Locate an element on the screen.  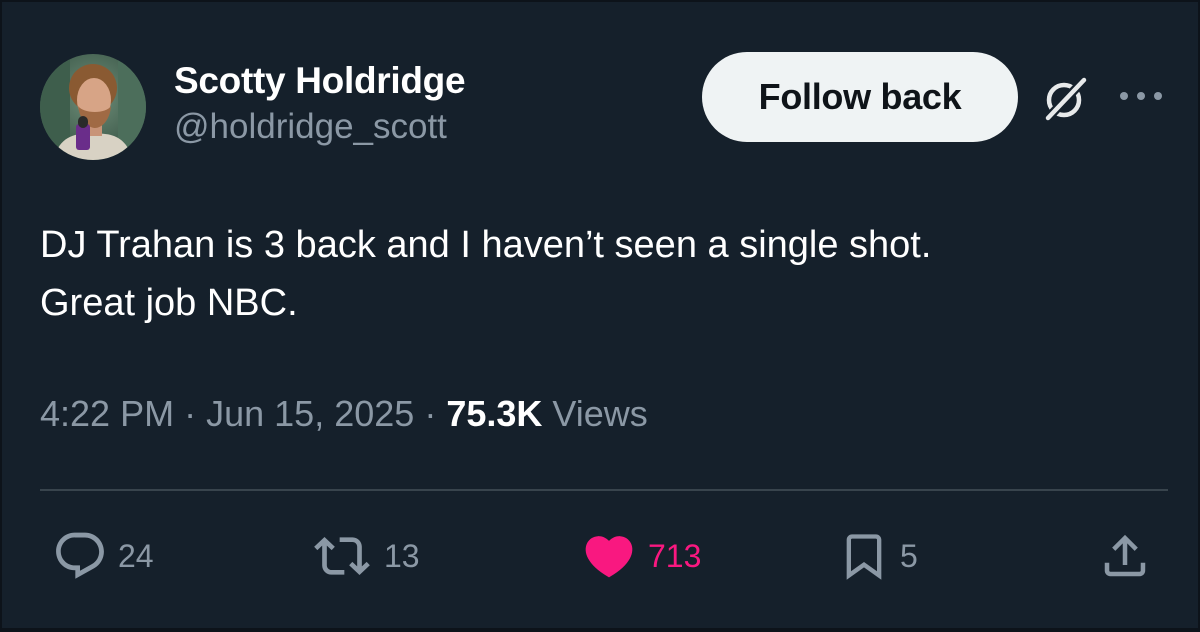
user-handle: @holdridge_scott is located at coordinates (319, 127).